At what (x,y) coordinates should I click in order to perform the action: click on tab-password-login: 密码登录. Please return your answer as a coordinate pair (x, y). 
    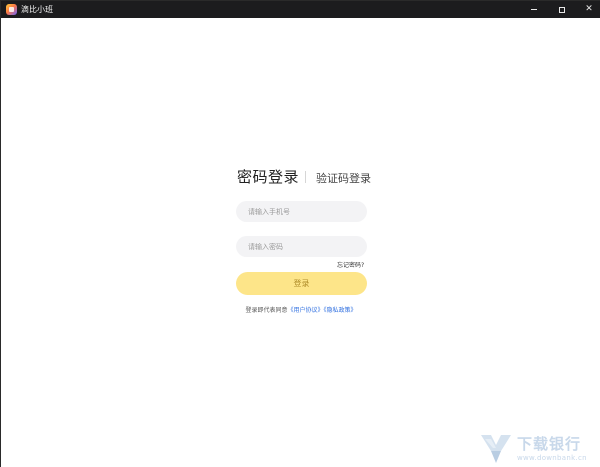
    Looking at the image, I should click on (268, 176).